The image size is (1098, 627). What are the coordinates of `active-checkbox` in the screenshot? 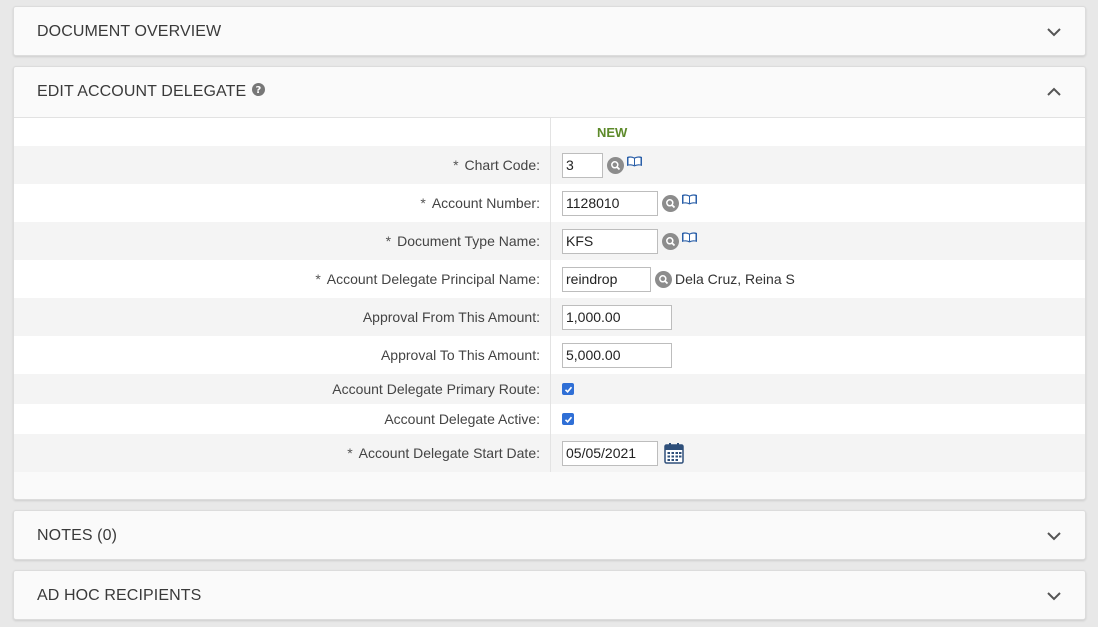 It's located at (568, 419).